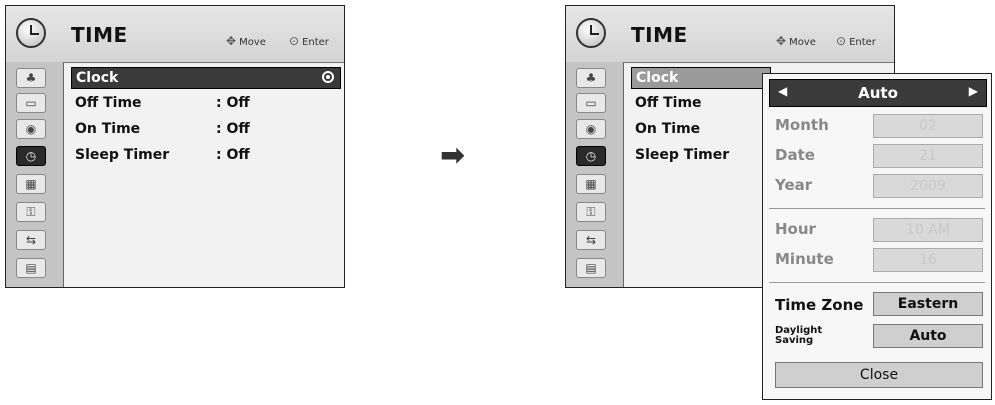 Image resolution: width=995 pixels, height=405 pixels. Describe the element at coordinates (819, 305) in the screenshot. I see `time-zone-label: Time Zone` at that location.